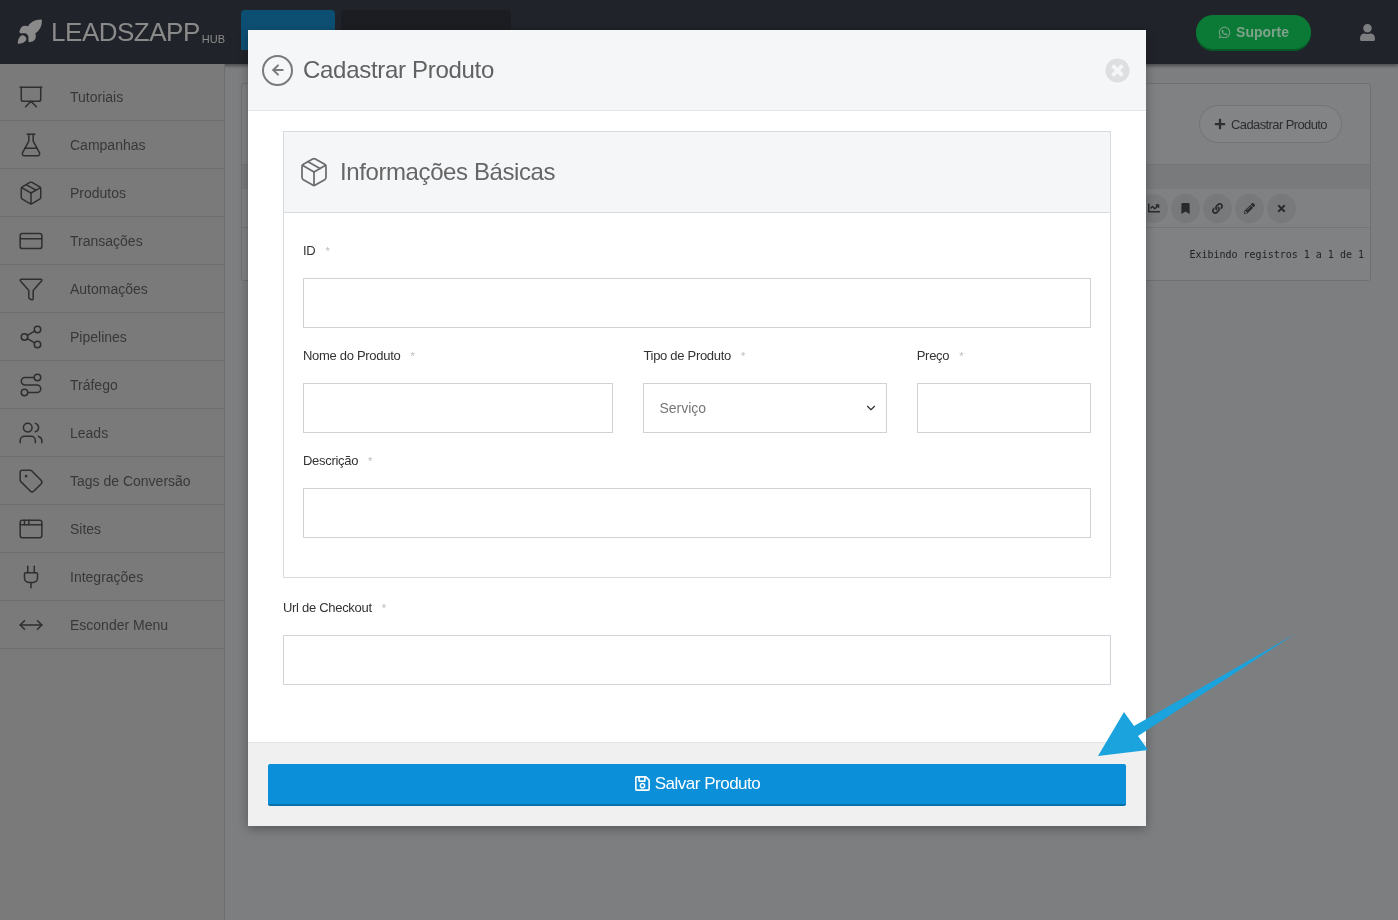 Image resolution: width=1398 pixels, height=920 pixels. Describe the element at coordinates (352, 355) in the screenshot. I see `field-label: Nome do Produto` at that location.